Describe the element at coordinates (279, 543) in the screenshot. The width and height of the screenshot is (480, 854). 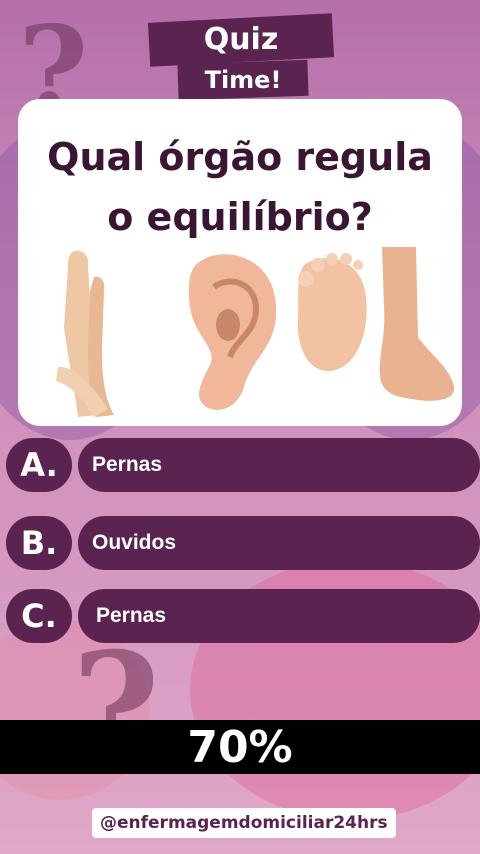
I see `option-b-button: Ouvidos` at that location.